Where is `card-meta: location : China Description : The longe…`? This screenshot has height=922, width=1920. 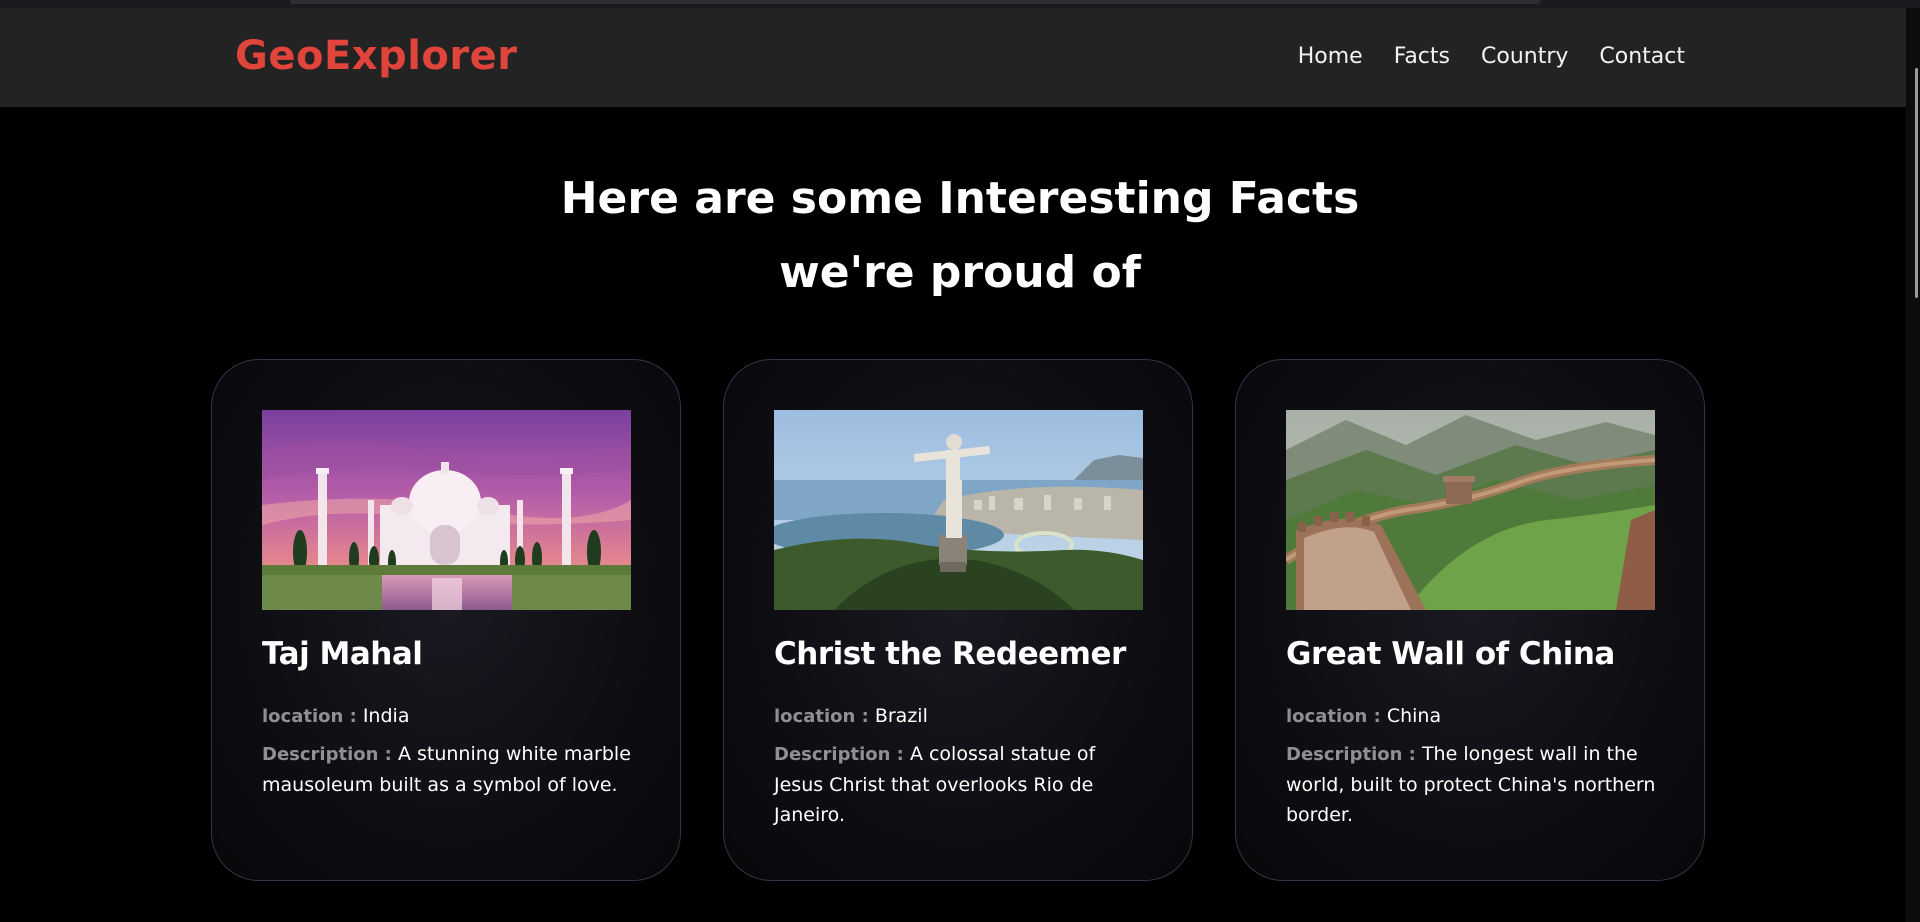
card-meta: location : China Description : The longe… is located at coordinates (1472, 769).